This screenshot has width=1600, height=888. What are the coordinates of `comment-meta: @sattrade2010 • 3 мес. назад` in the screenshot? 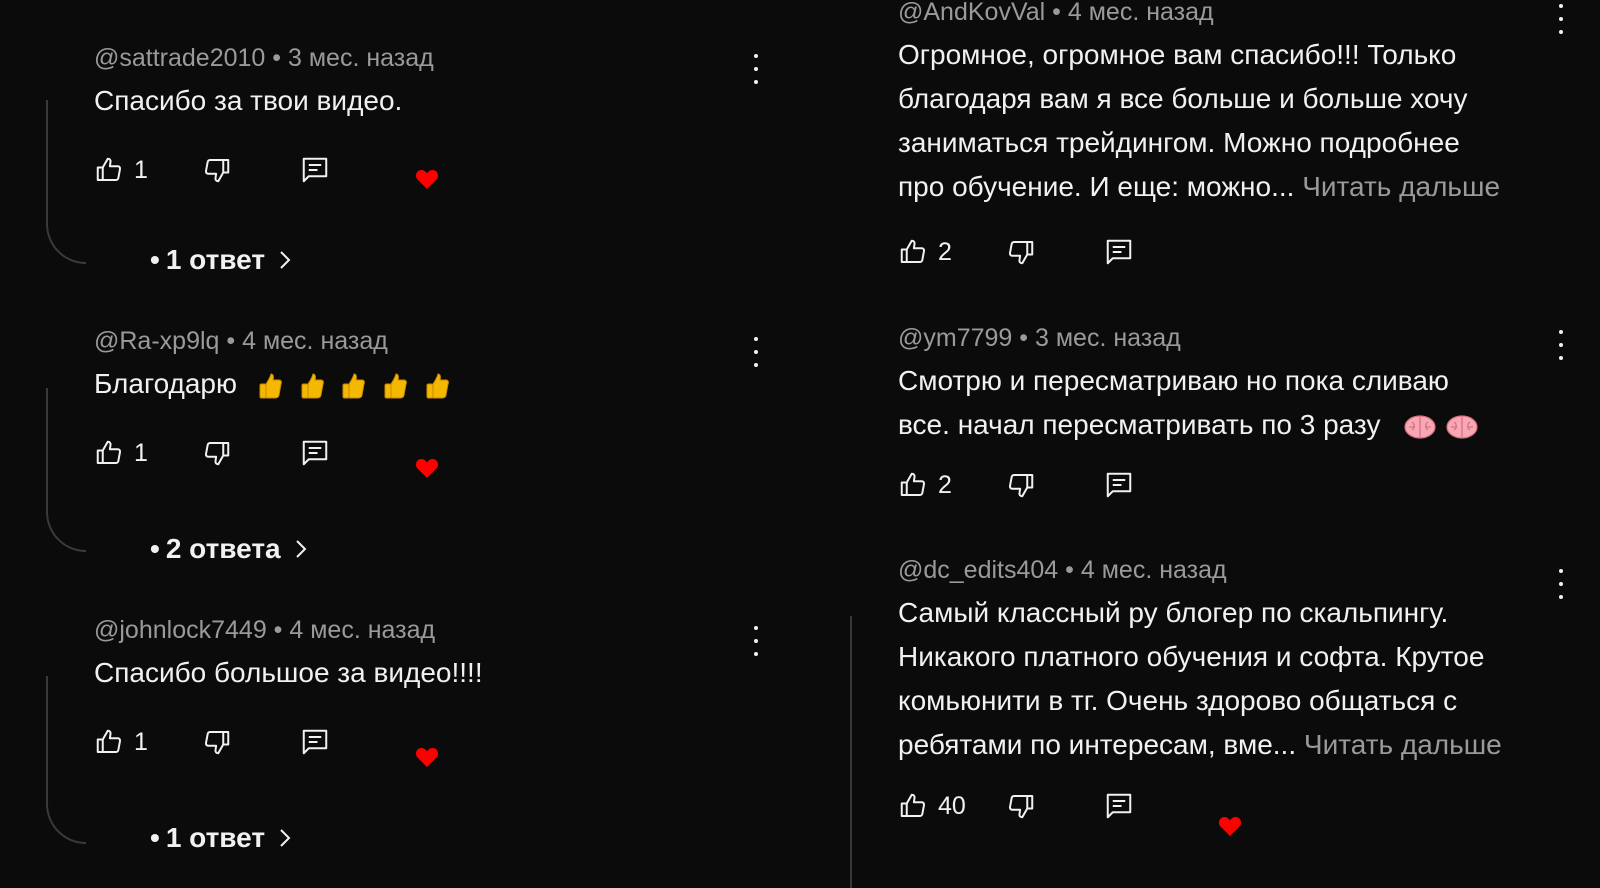 It's located at (434, 58).